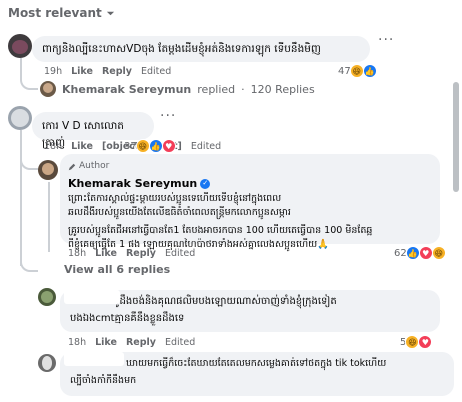  I want to click on replies-count: 120 Replies, so click(282, 89).